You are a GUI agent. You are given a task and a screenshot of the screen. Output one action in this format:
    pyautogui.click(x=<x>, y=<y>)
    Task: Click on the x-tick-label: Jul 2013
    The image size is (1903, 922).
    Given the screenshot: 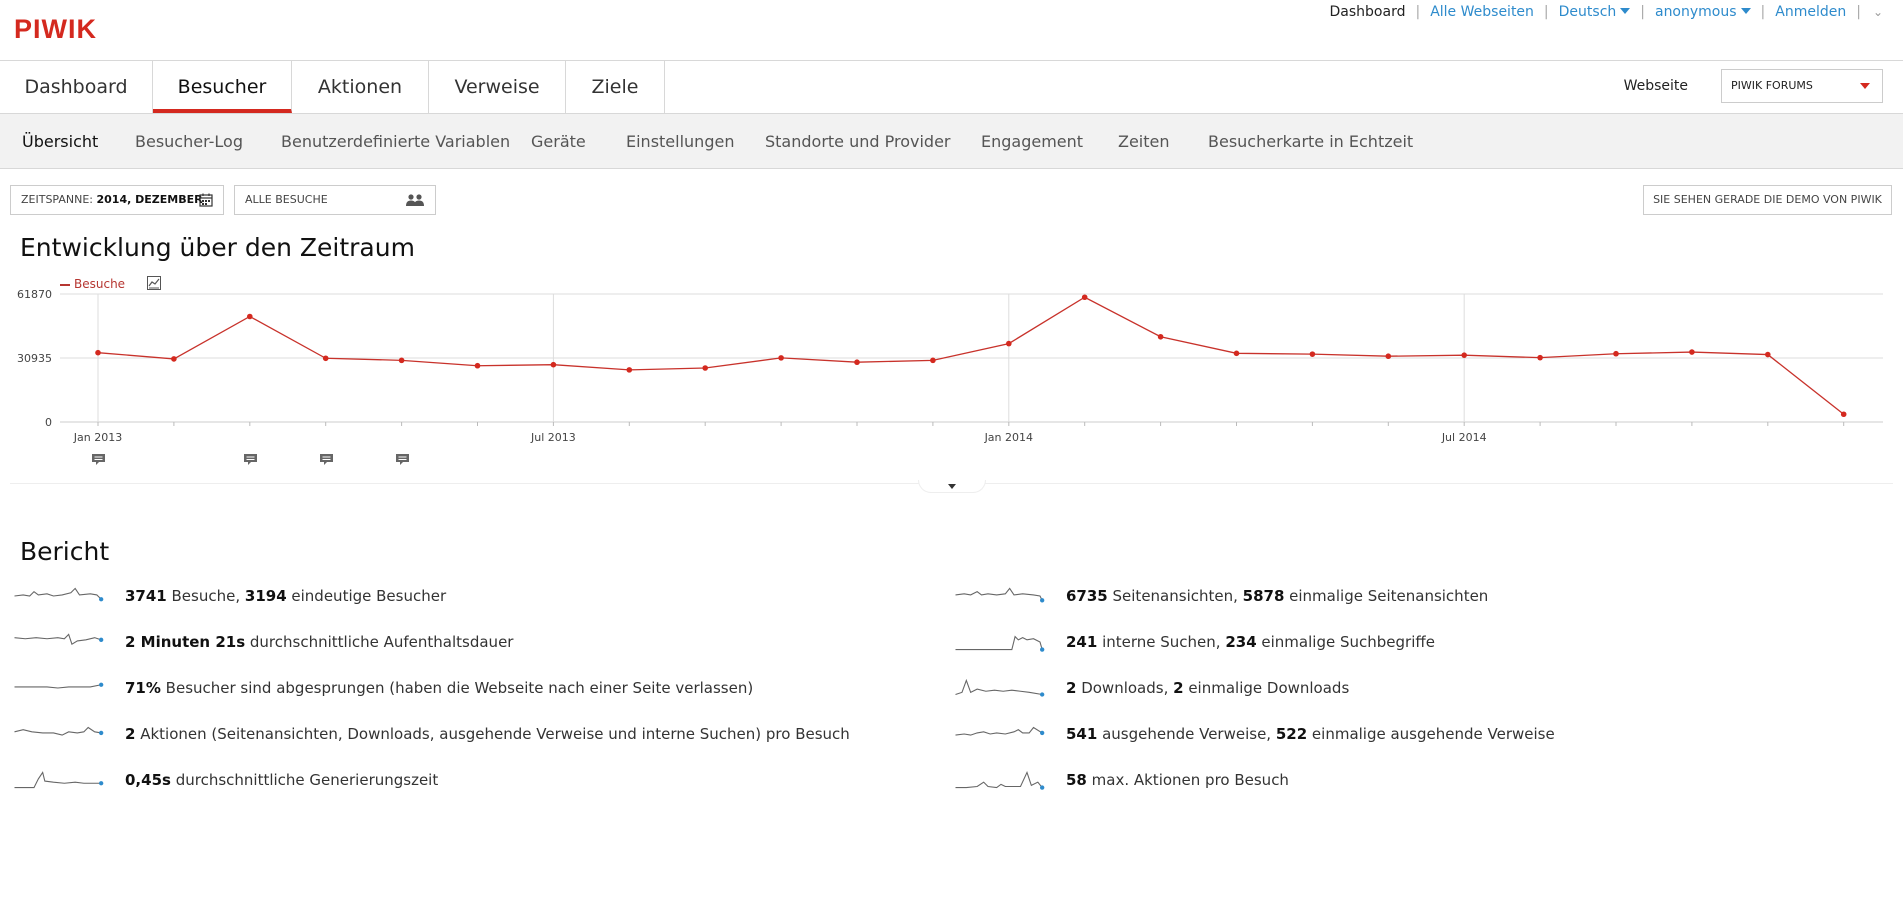 What is the action you would take?
    pyautogui.click(x=553, y=437)
    